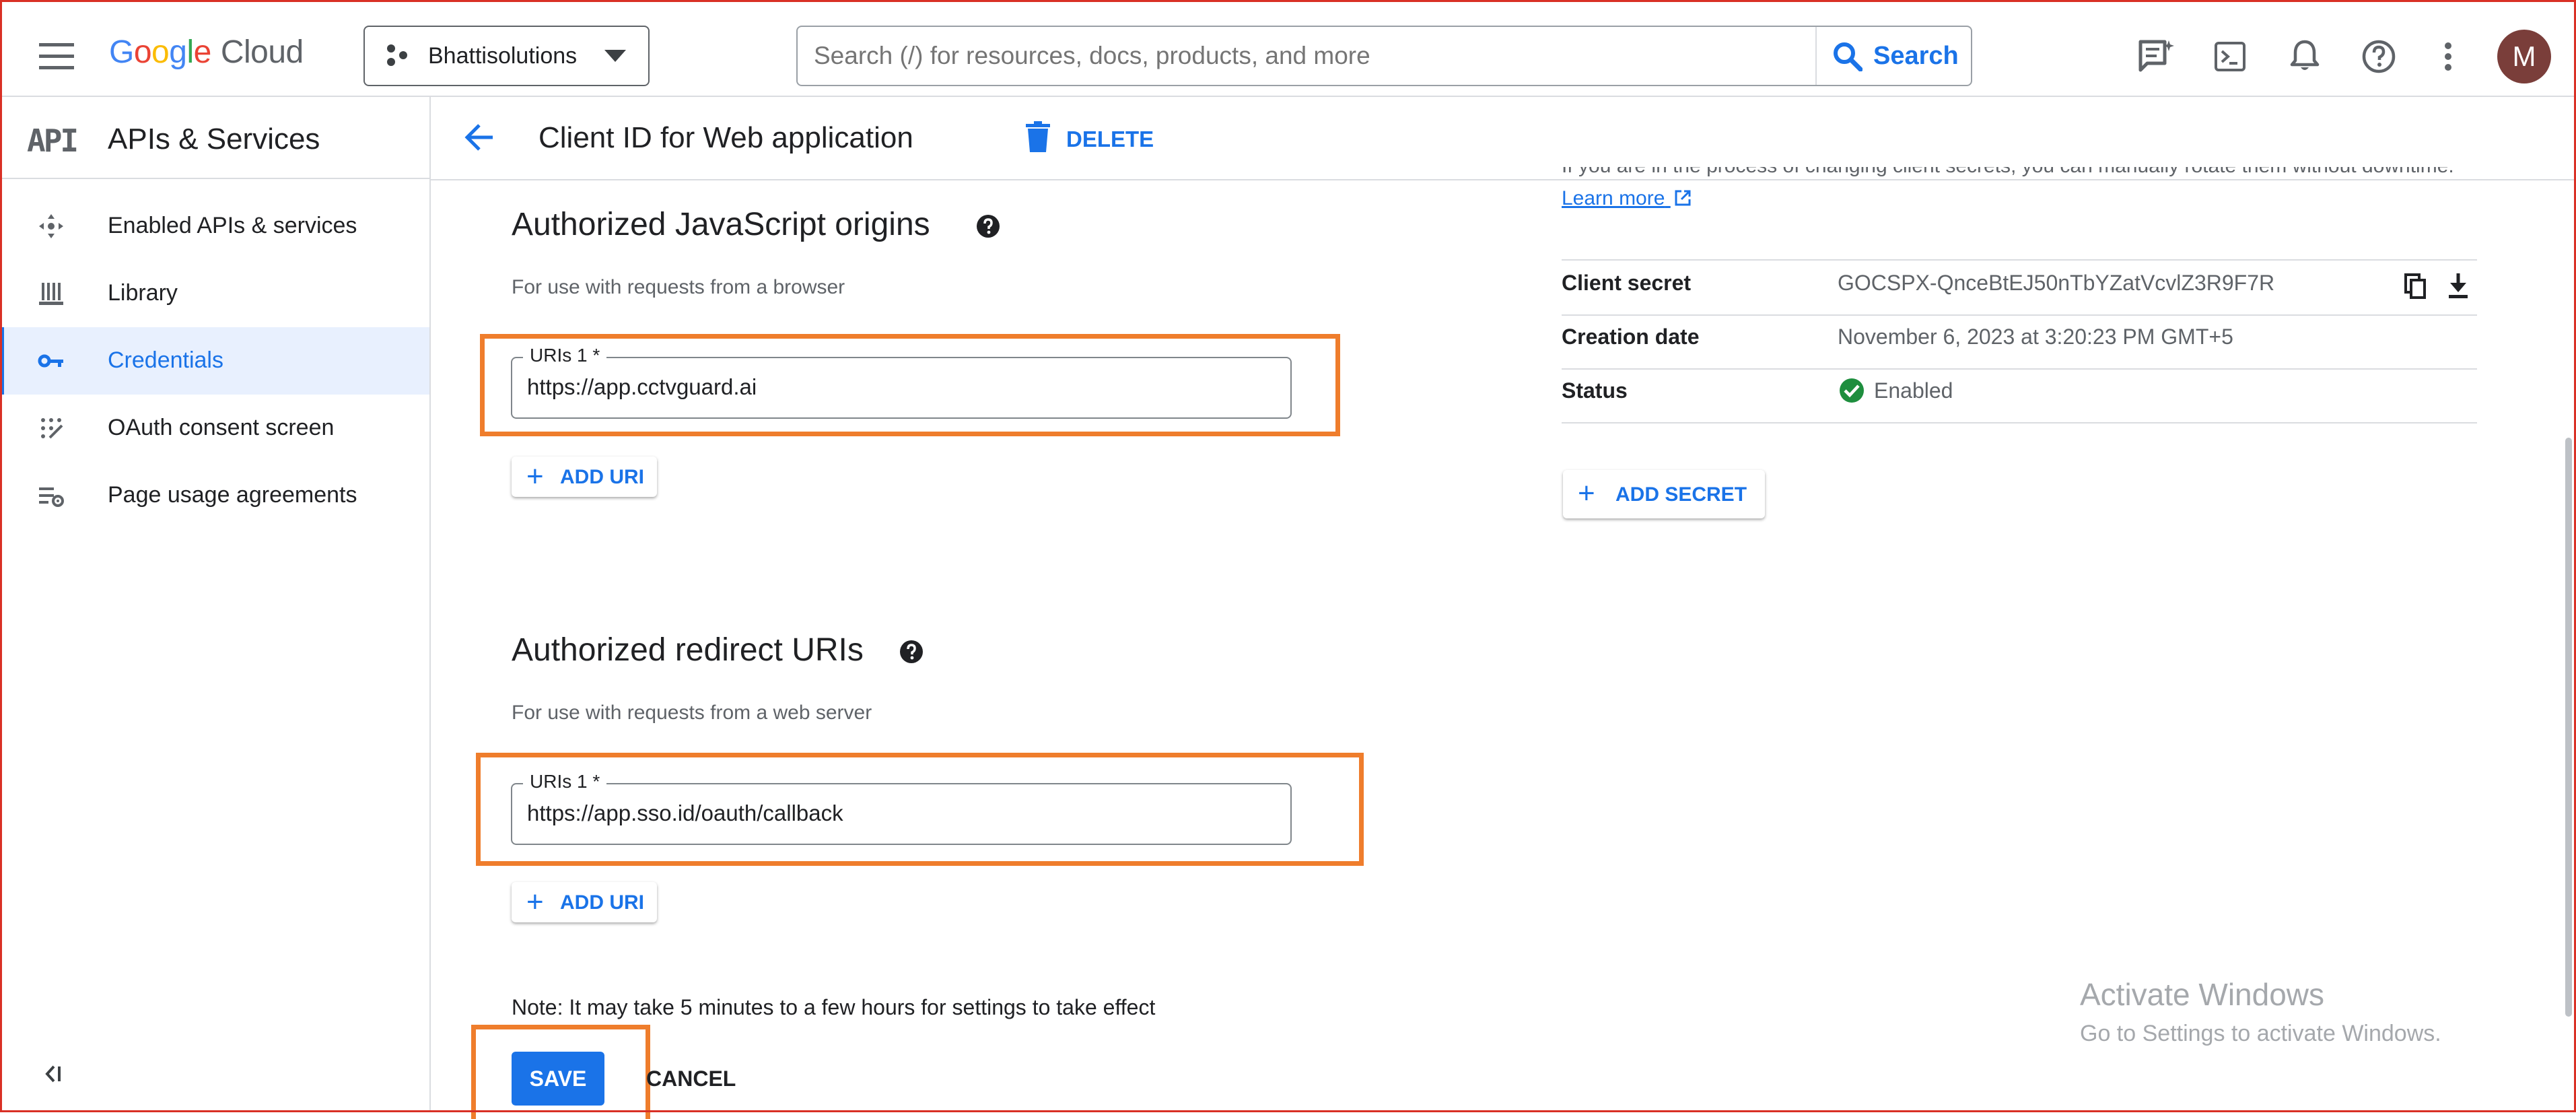 The width and height of the screenshot is (2576, 1119). I want to click on cancel-button: CANCEL, so click(691, 1078).